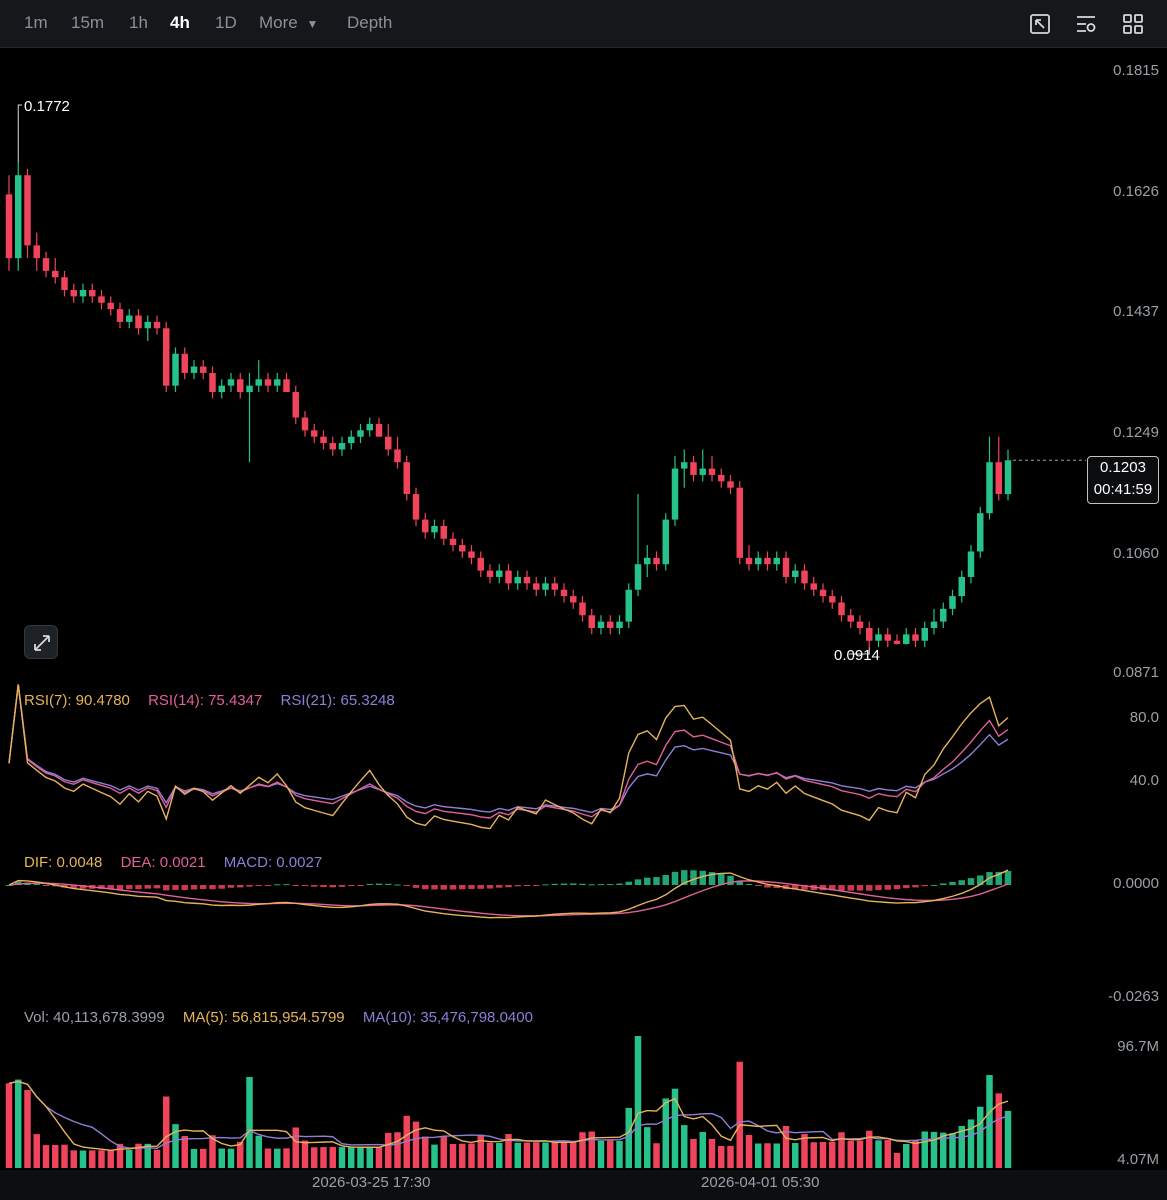 This screenshot has width=1167, height=1200. I want to click on expand-arrows-icon, so click(42, 643).